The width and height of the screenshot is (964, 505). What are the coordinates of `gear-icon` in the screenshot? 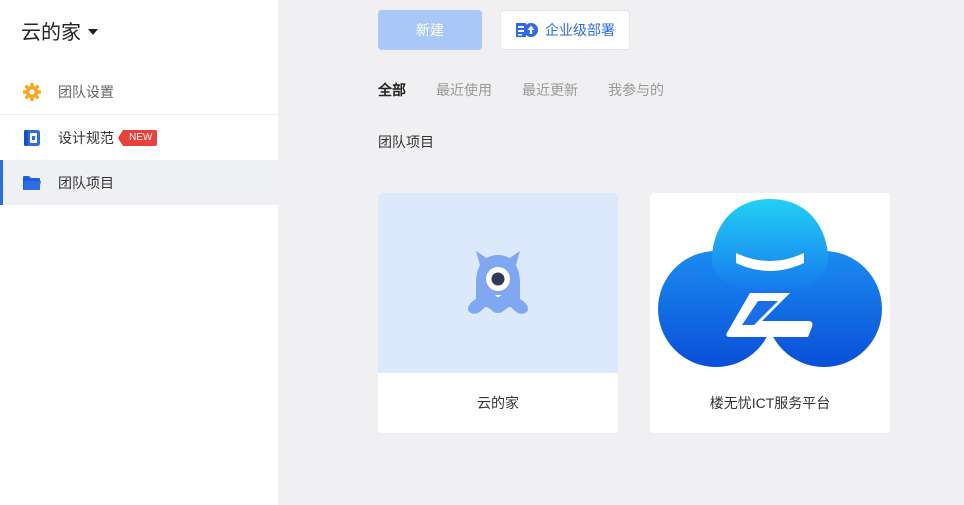 It's located at (32, 92).